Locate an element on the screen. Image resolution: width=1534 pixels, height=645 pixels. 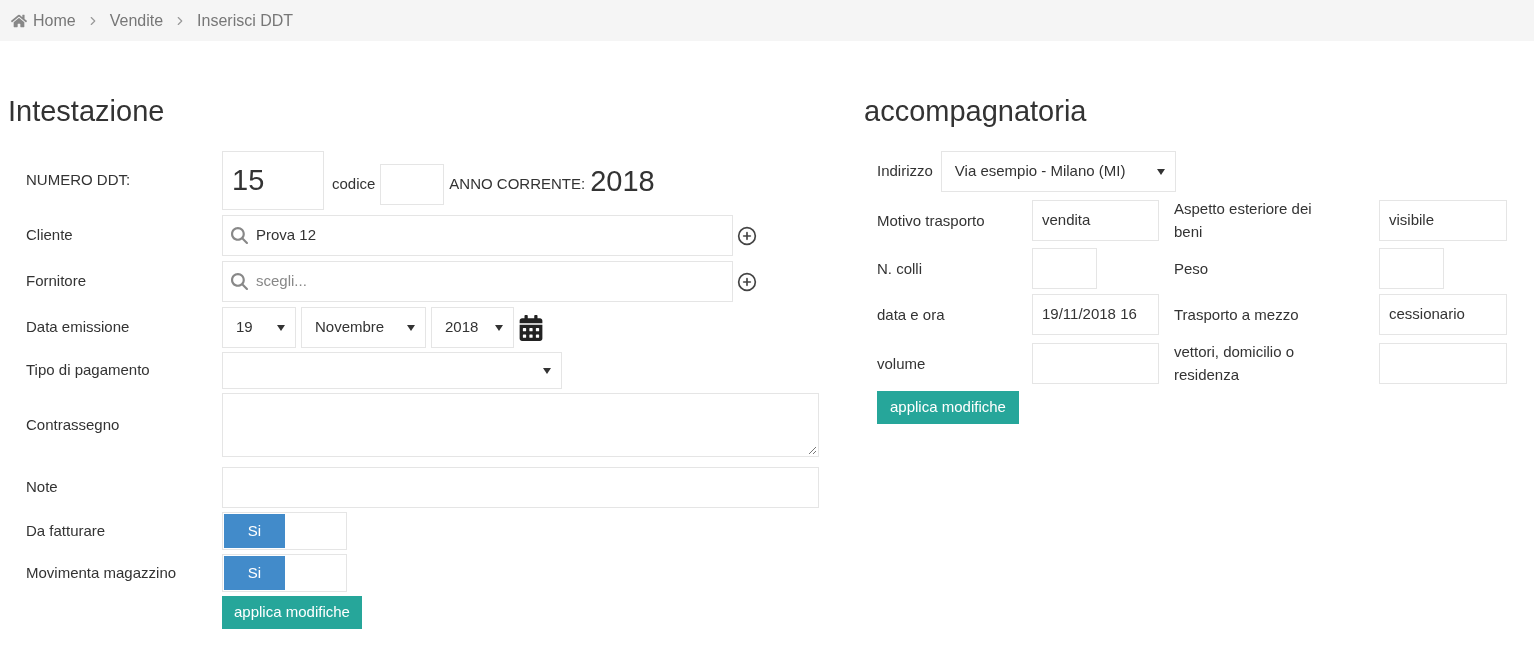
section-title: Intestazione is located at coordinates (87, 111).